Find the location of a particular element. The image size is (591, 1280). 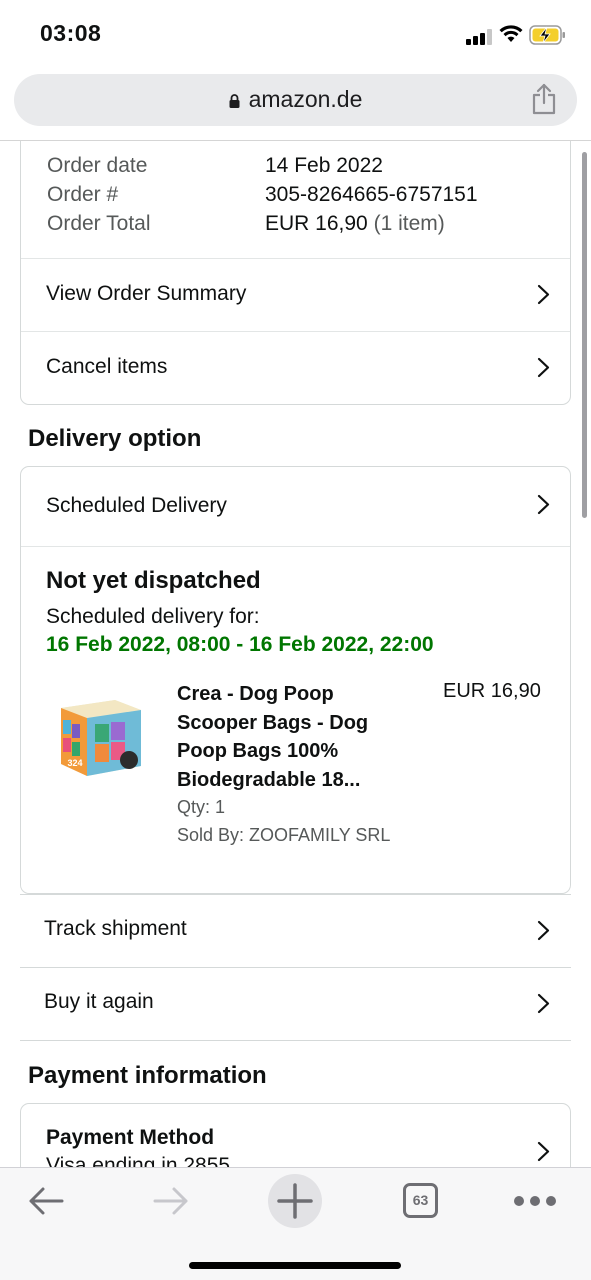

track-shipment-link: Track shipment is located at coordinates (295, 930).